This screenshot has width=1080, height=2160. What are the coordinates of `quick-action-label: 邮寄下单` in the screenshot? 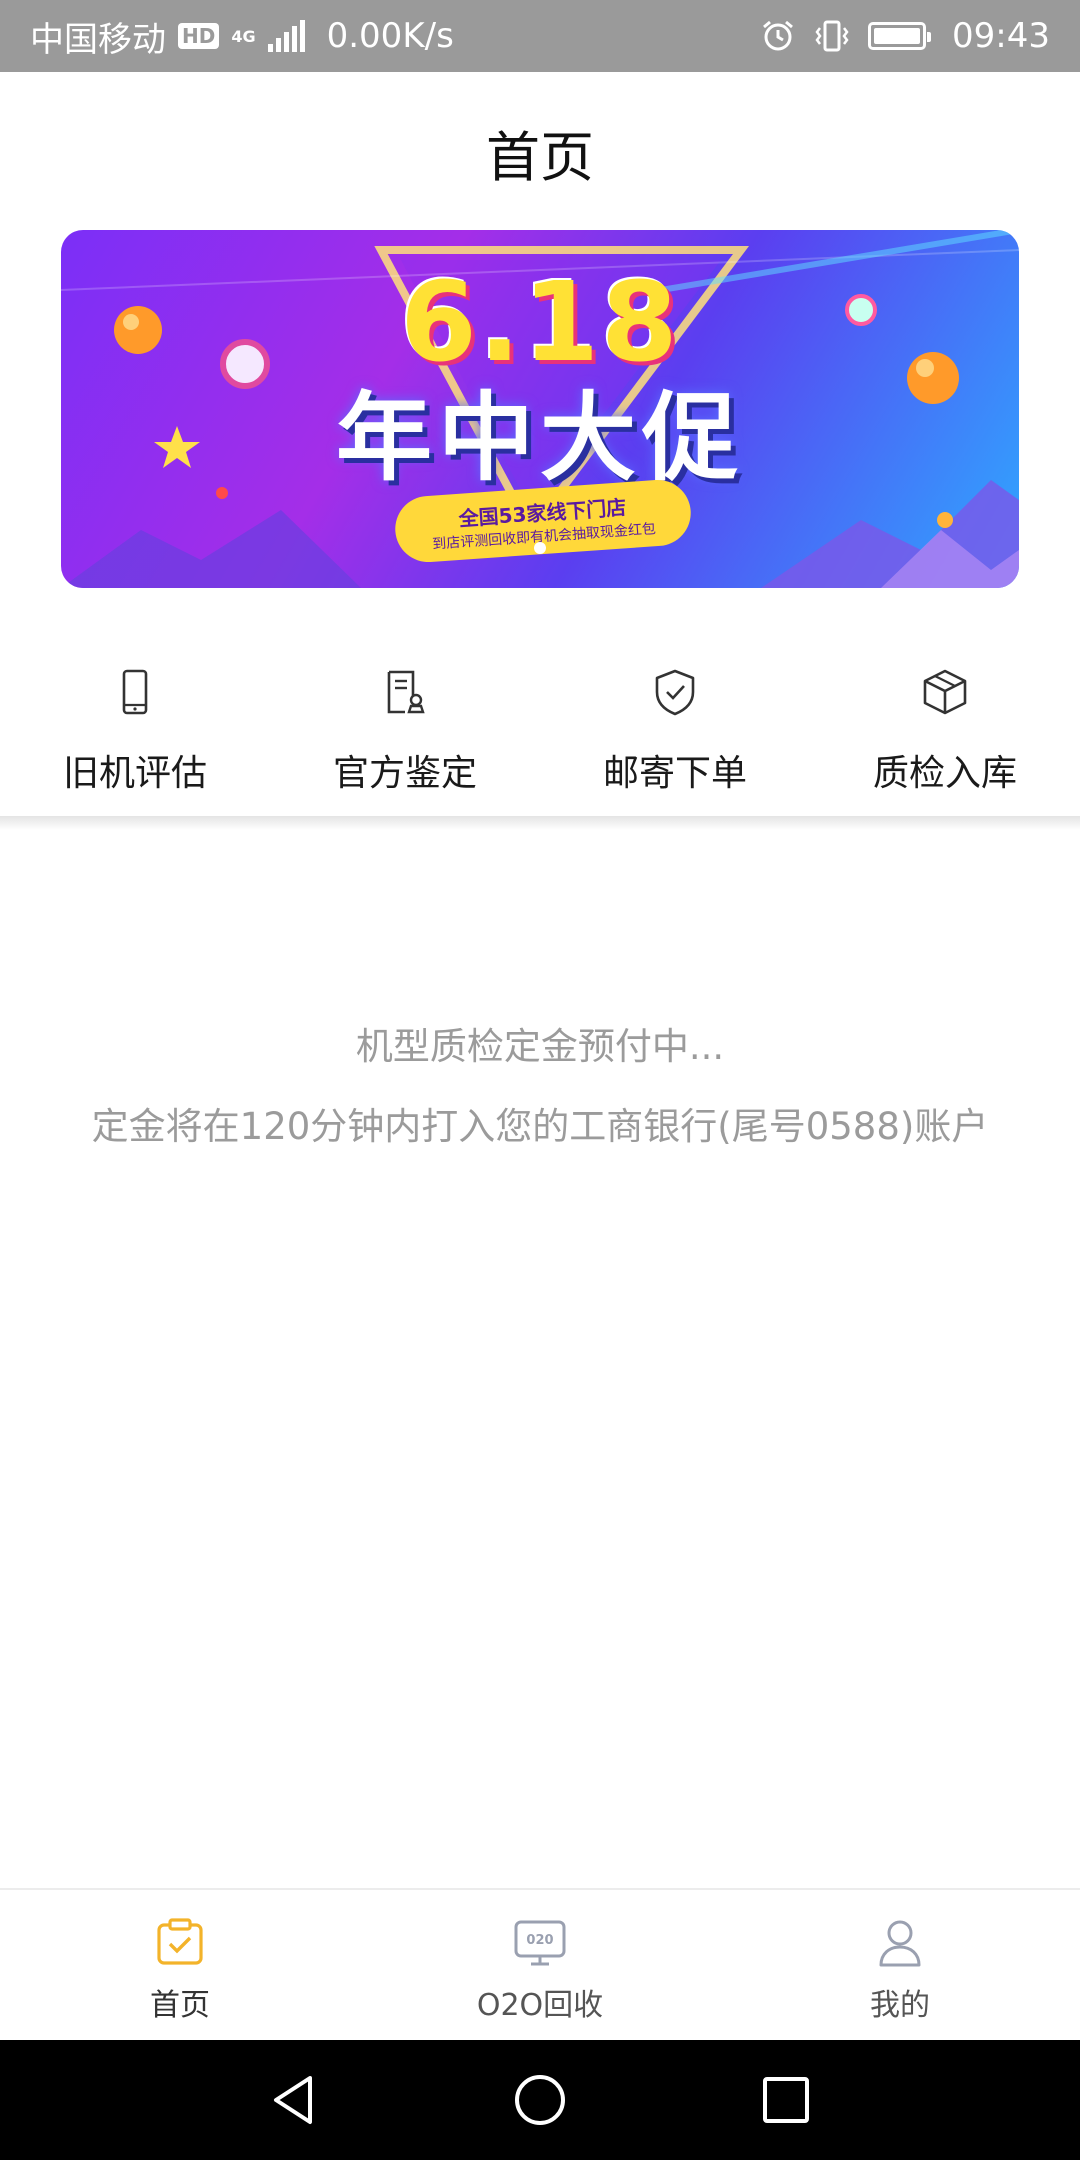 It's located at (674, 773).